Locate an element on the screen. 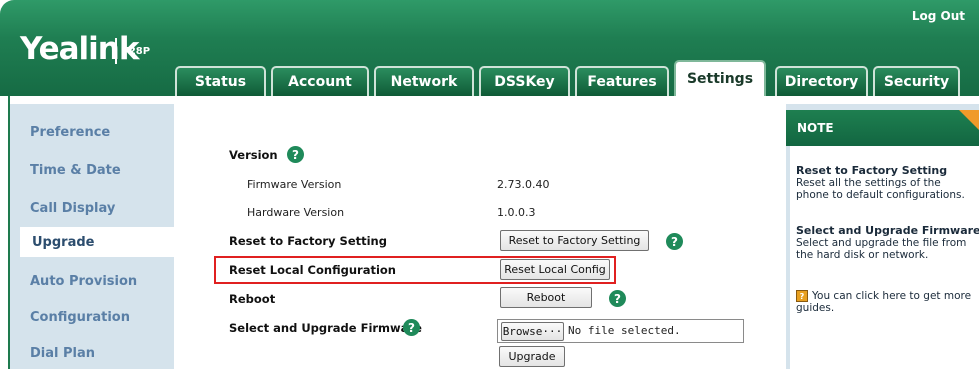 This screenshot has height=369, width=979. sidebar-item-configuration: Configuration is located at coordinates (80, 317).